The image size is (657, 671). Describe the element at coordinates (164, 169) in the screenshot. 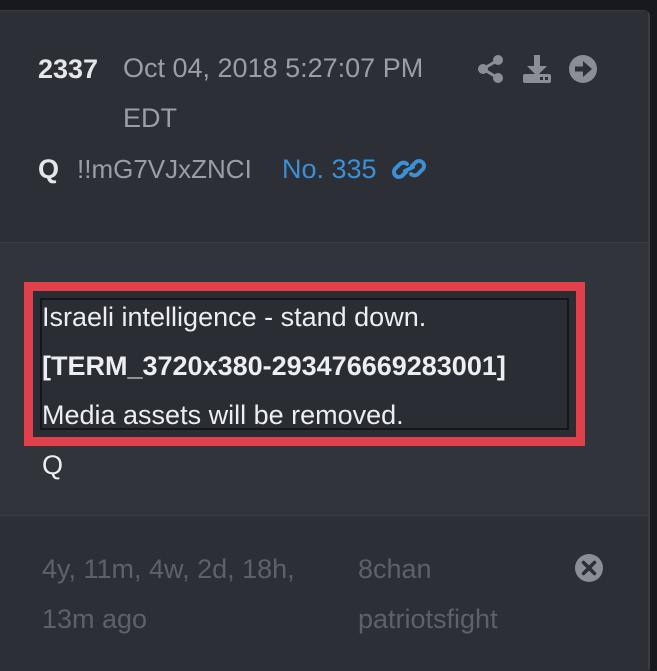

I see `tripcode: !!mG7VJxZNCI` at that location.